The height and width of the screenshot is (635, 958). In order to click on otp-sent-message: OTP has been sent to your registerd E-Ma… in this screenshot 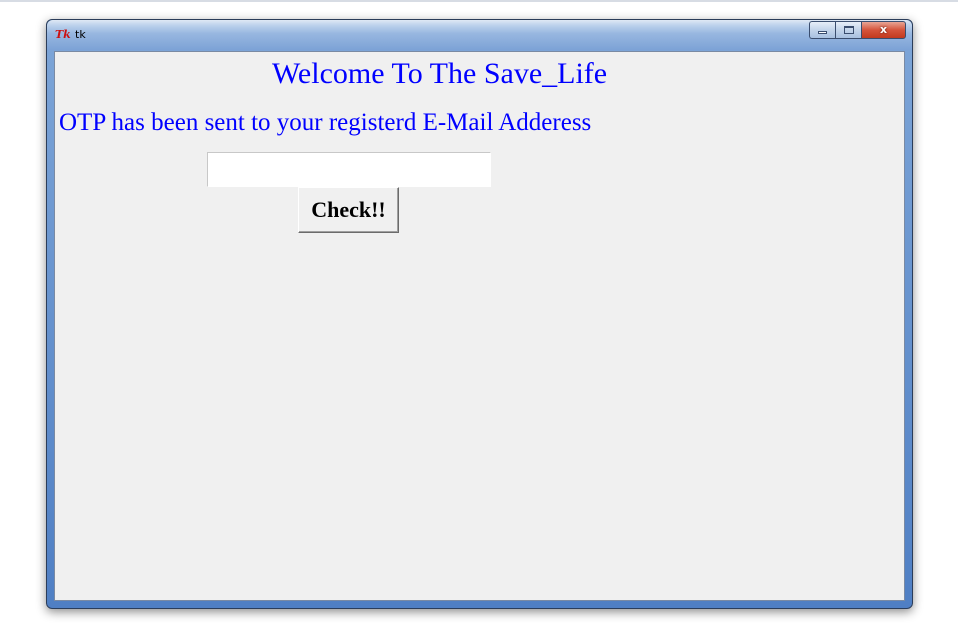, I will do `click(325, 122)`.